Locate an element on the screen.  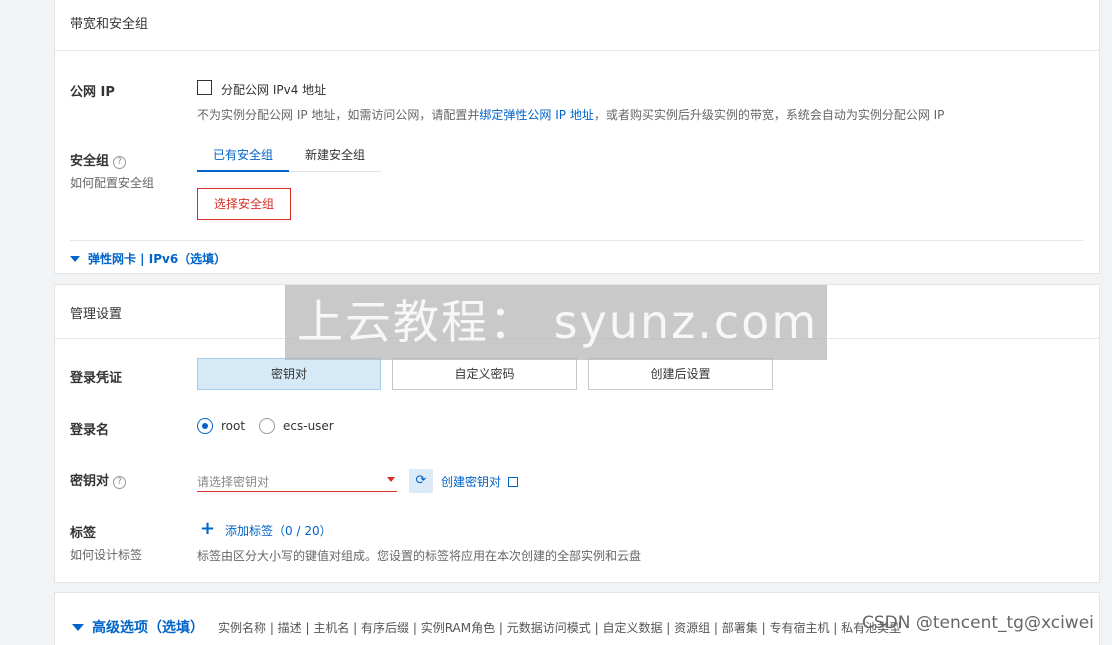
eni-ipv6-toggle: 弹性网卡 | IPv6（选填） is located at coordinates (148, 258).